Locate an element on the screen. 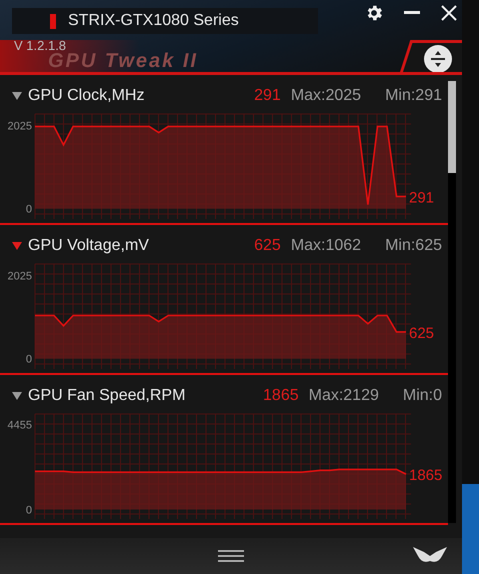  max-value: Max:2129 is located at coordinates (343, 396).